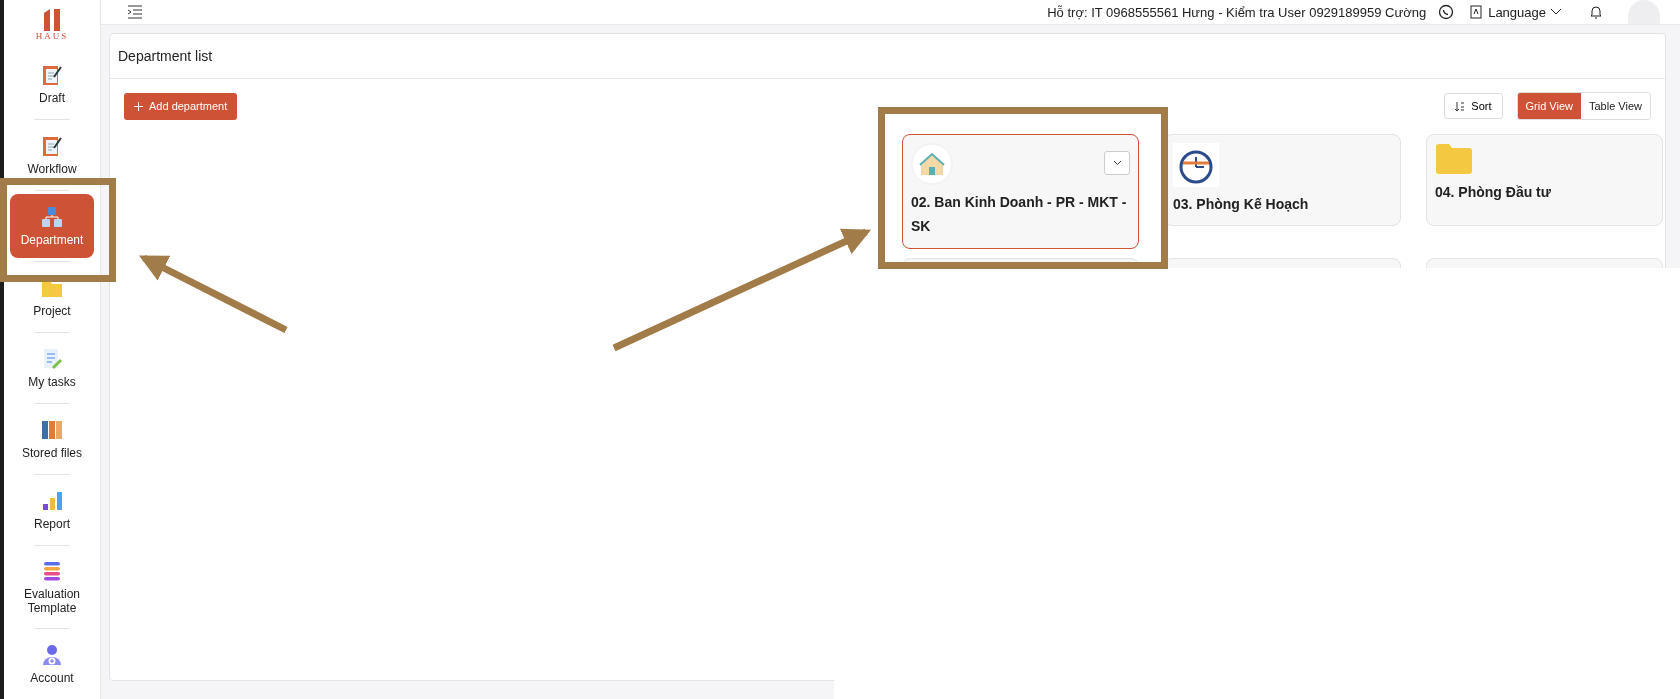  I want to click on chat-icon, so click(1446, 12).